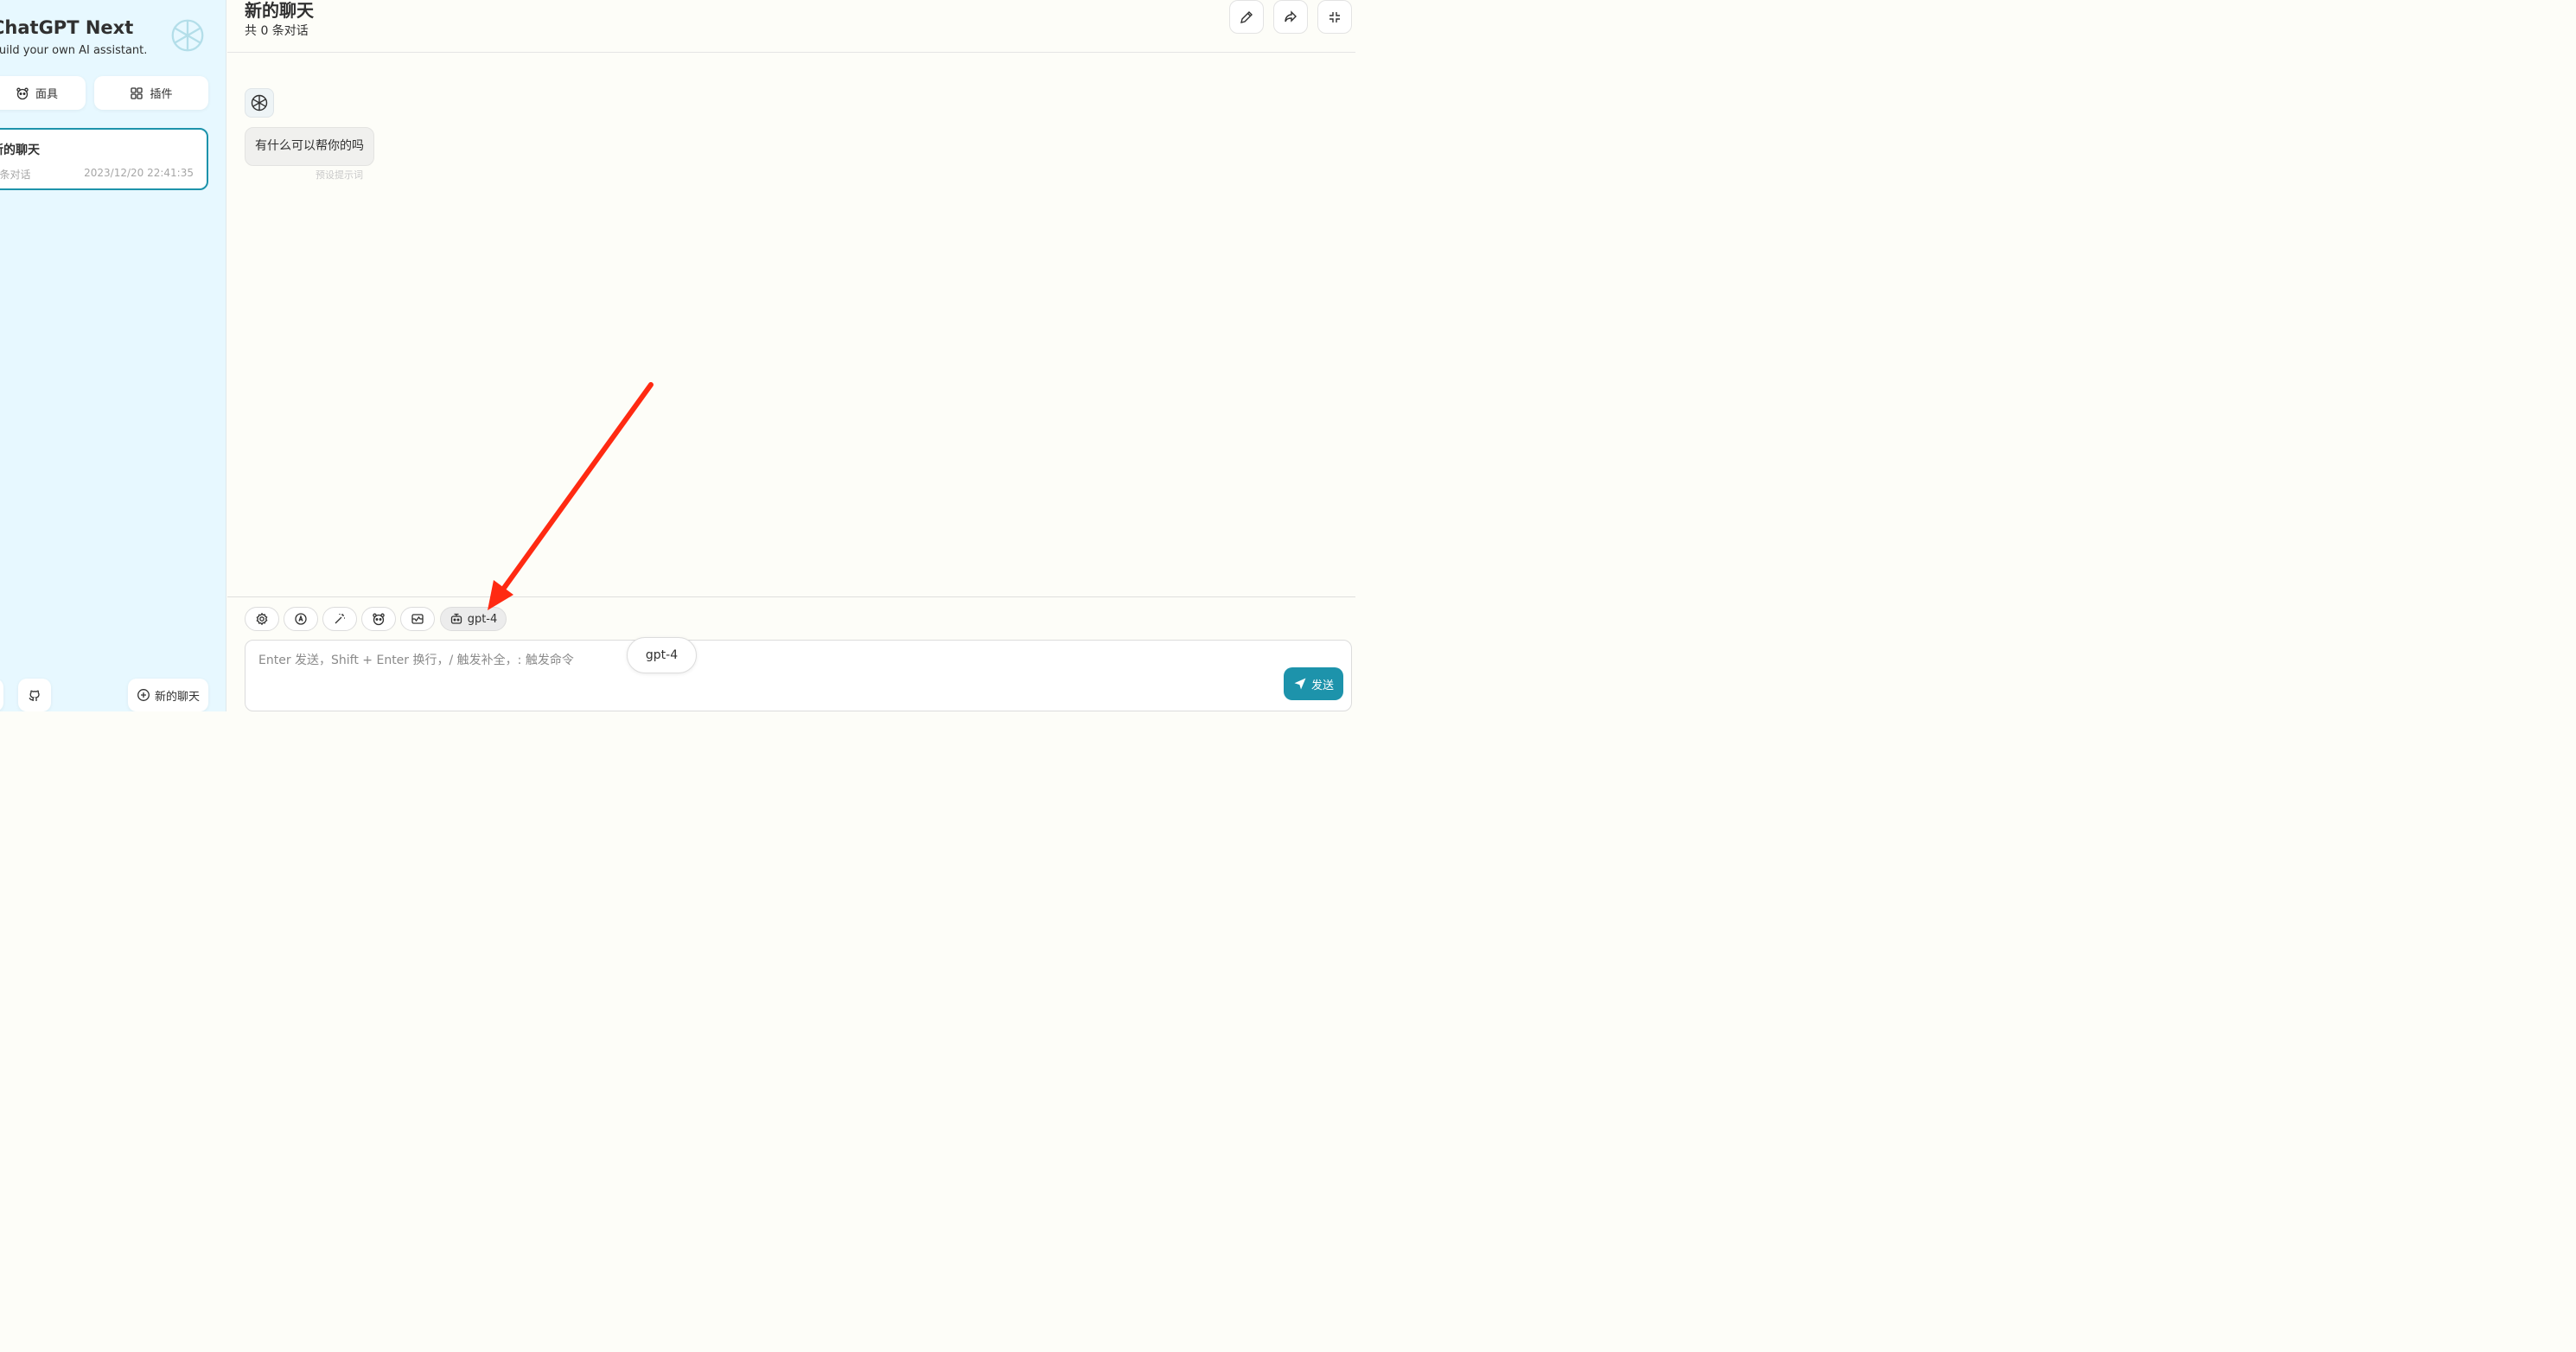  I want to click on page-title: 新的聊天, so click(279, 11).